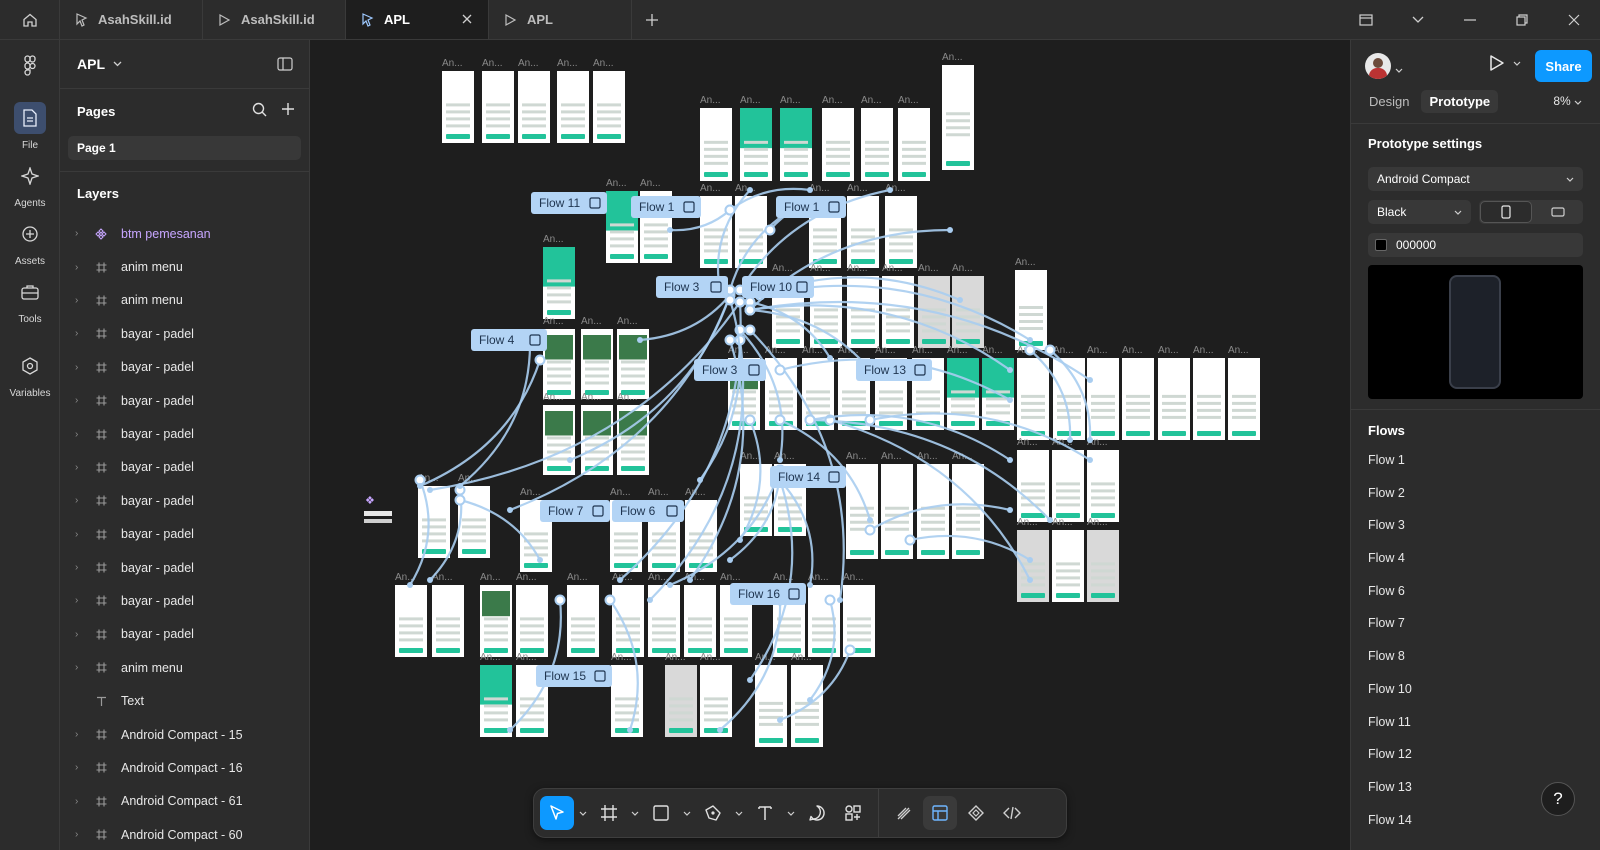  I want to click on restore-button, so click(1522, 19).